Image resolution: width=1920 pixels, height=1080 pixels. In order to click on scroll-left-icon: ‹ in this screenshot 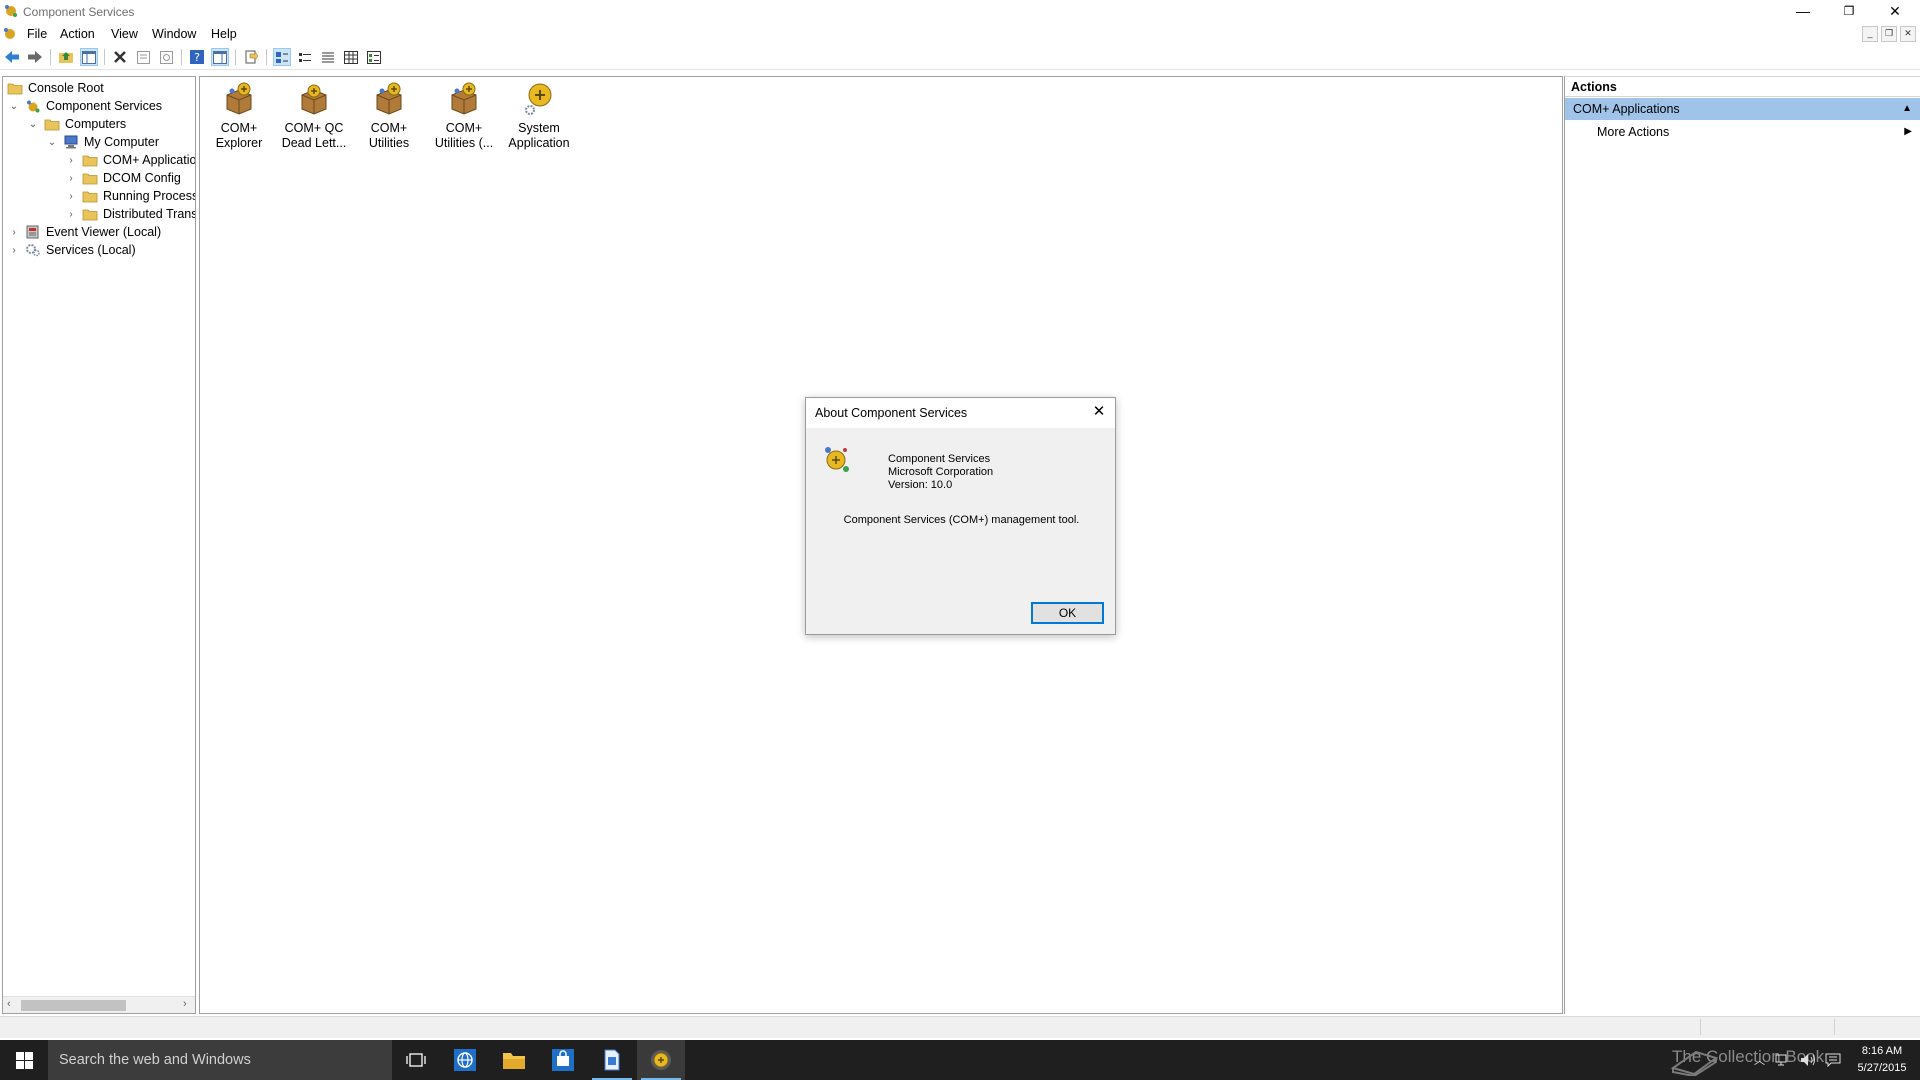, I will do `click(9, 1004)`.